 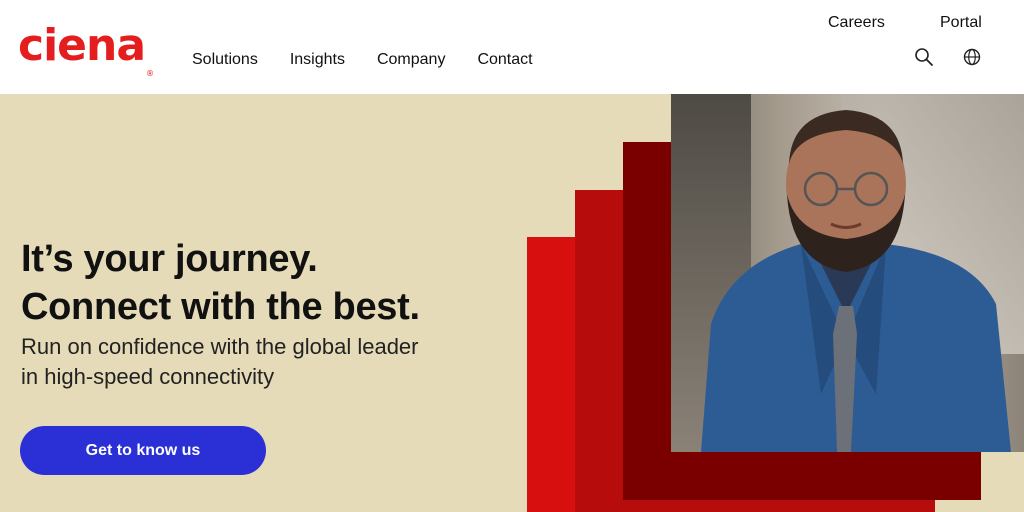 What do you see at coordinates (225, 60) in the screenshot?
I see `nav-solutions: Solutions` at bounding box center [225, 60].